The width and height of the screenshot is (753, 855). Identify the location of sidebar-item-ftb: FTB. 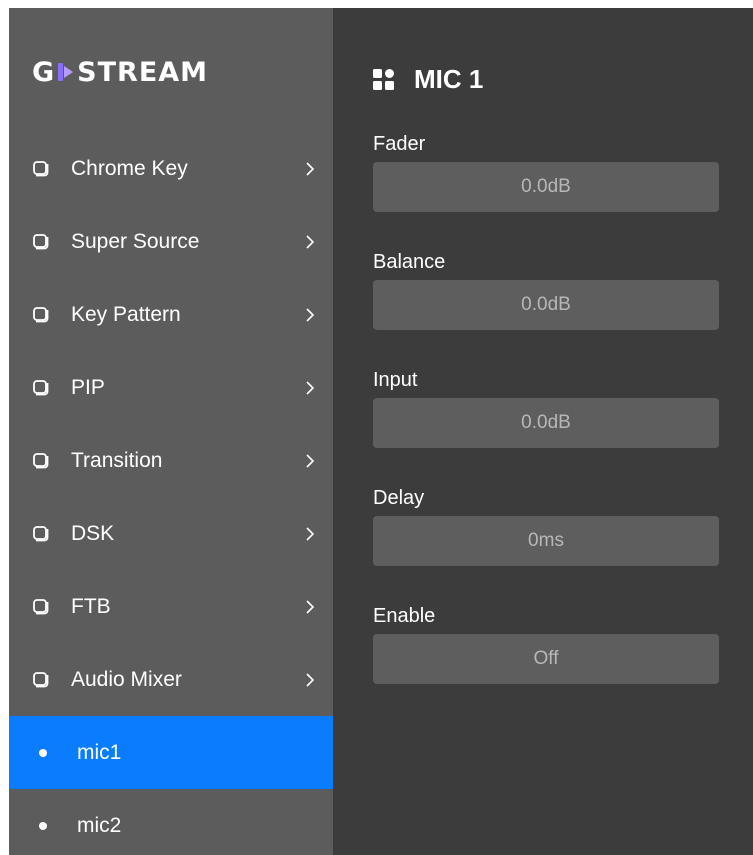
(171, 606).